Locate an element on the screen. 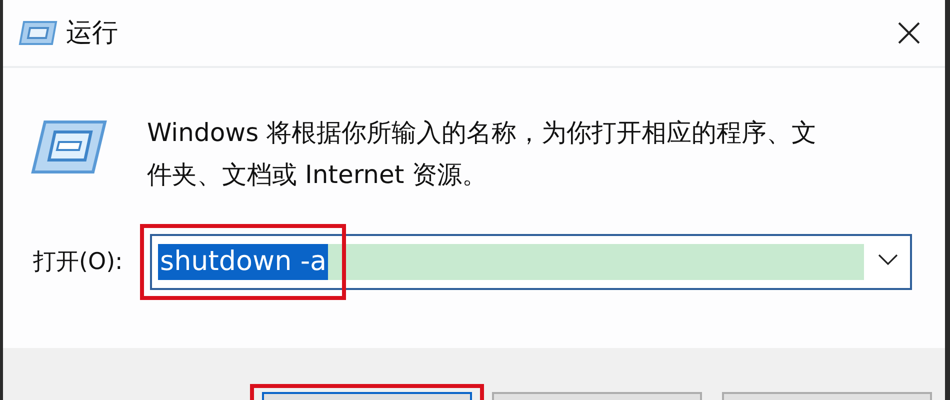 The height and width of the screenshot is (400, 950). close-icon is located at coordinates (909, 33).